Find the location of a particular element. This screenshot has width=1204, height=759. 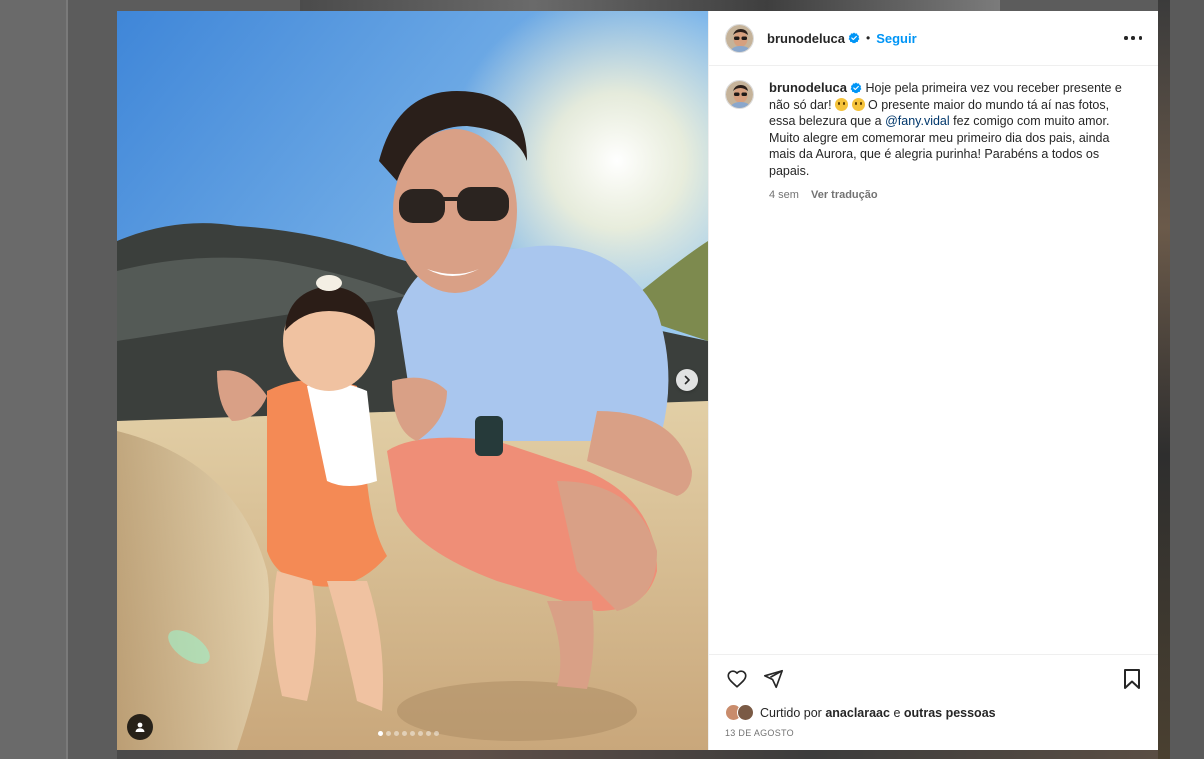

backdrop-bottom-strip is located at coordinates (637, 754).